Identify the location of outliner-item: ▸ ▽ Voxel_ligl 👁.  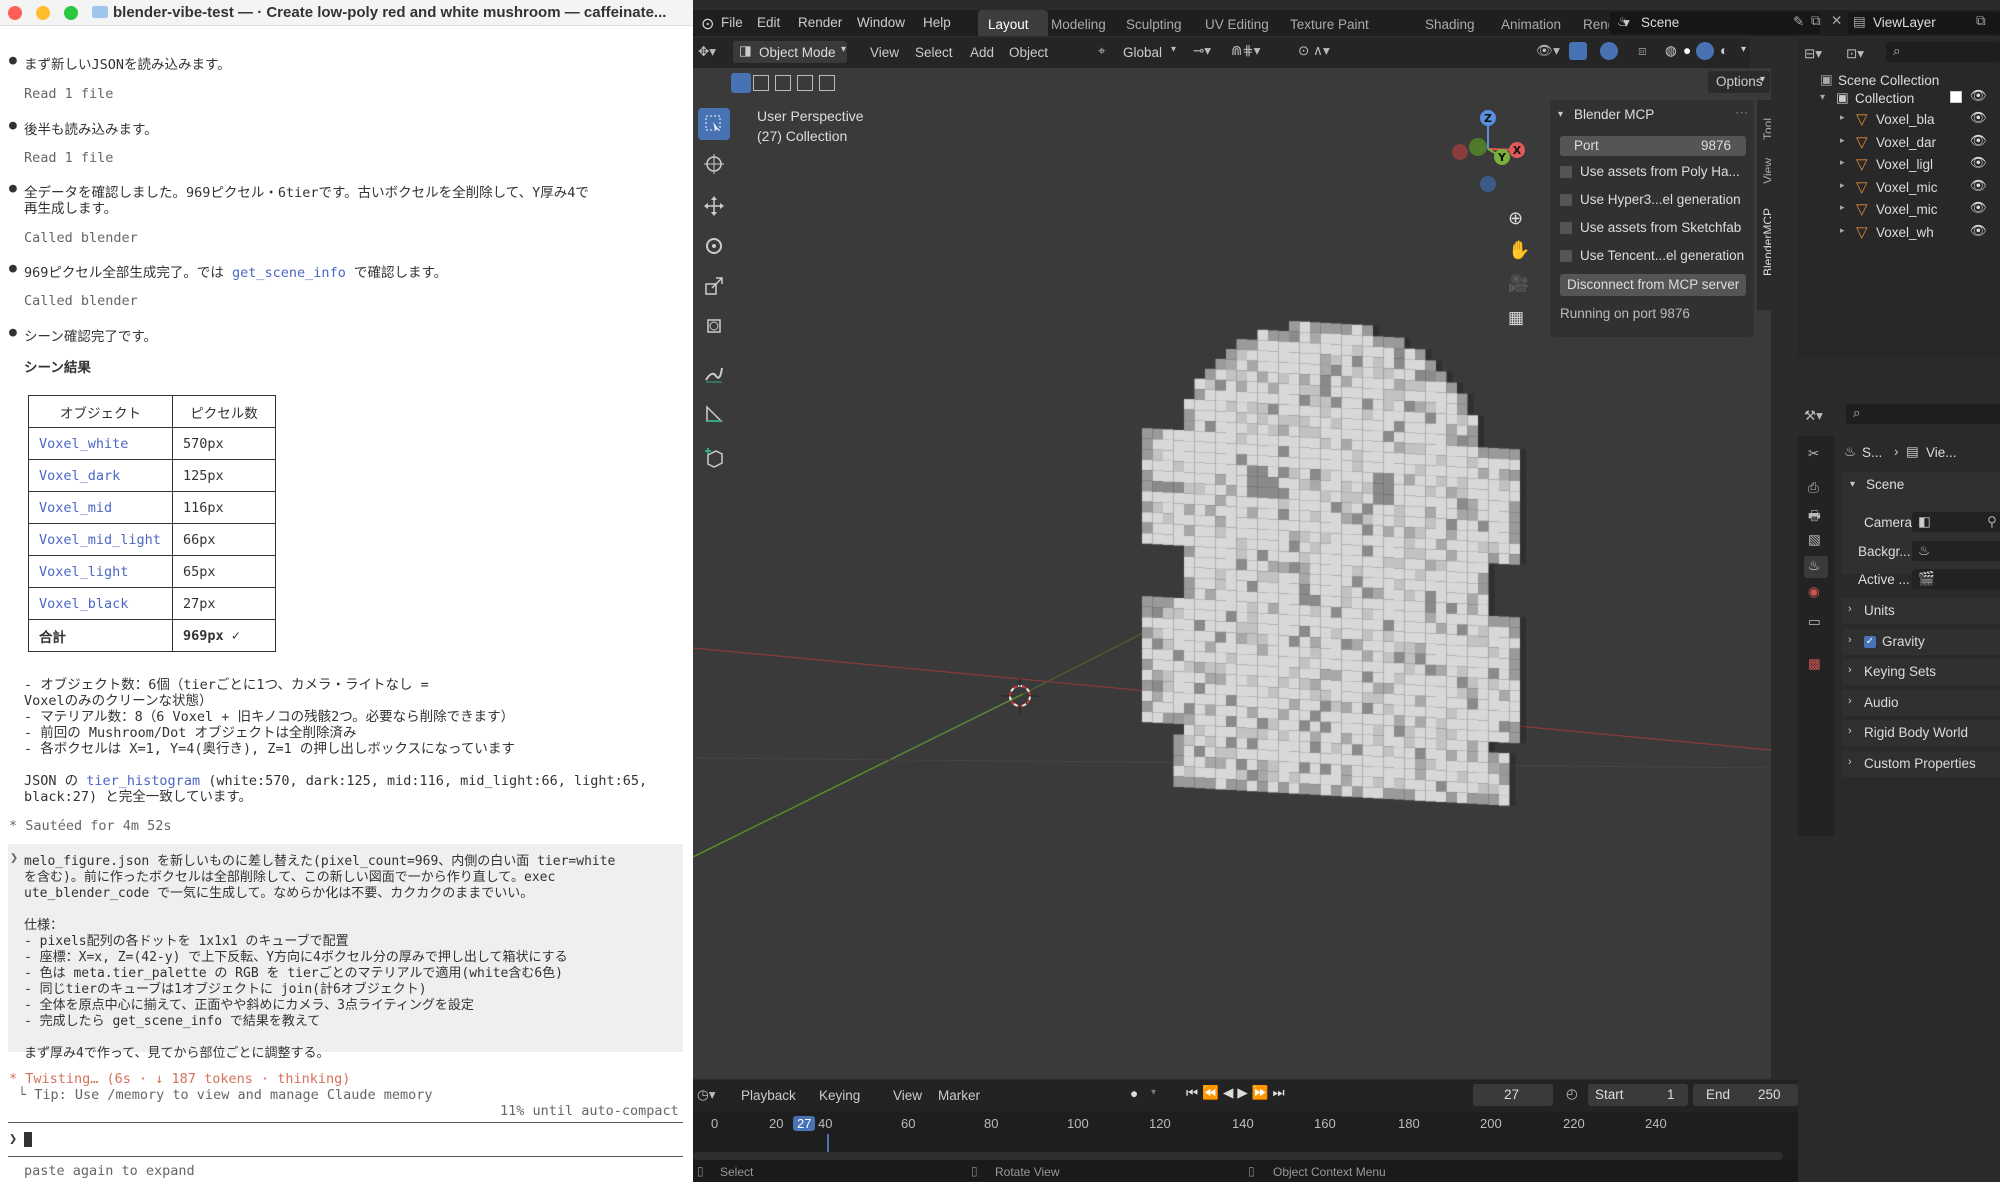
(1899, 165).